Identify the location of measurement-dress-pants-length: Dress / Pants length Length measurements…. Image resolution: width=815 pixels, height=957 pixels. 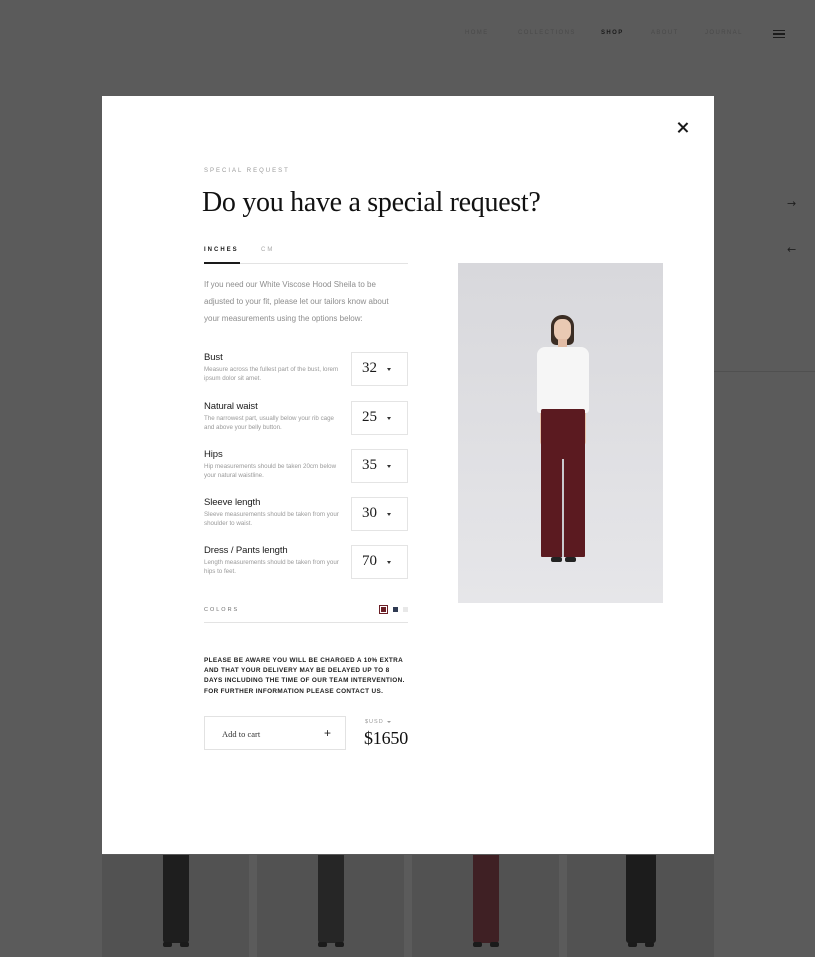
(307, 563).